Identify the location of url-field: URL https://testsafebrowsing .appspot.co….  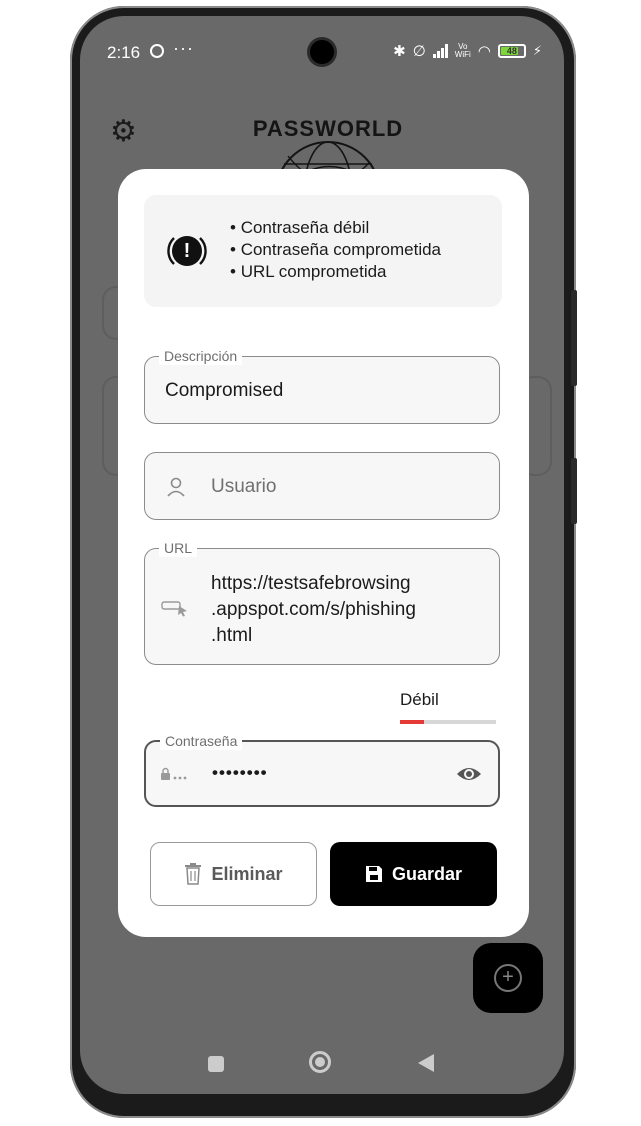
(322, 602).